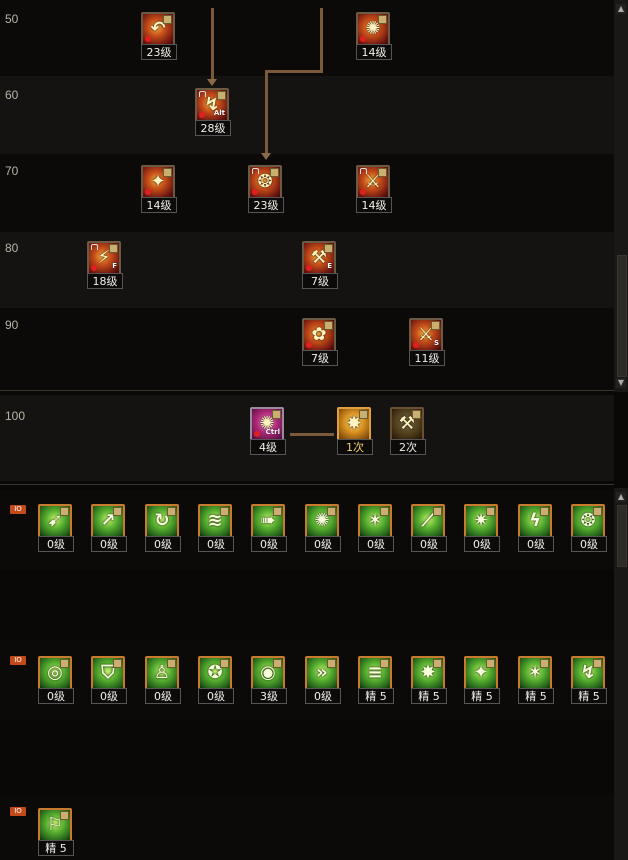  I want to click on level-label-70: 70, so click(12, 171).